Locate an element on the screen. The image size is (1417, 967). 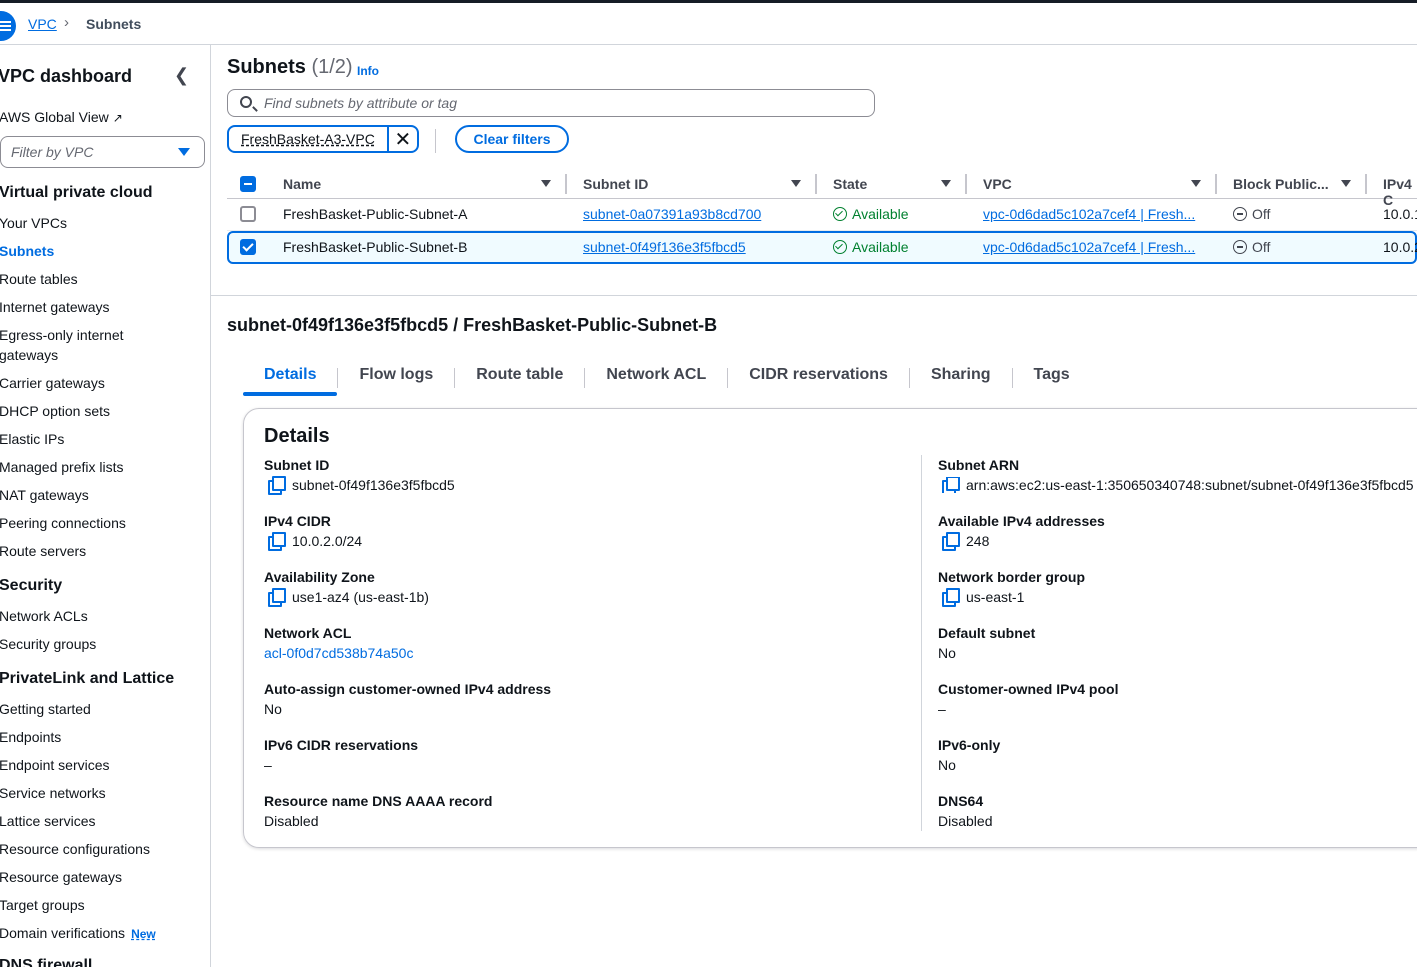
sidebar-item-peering: Peering connections is located at coordinates (99, 523).